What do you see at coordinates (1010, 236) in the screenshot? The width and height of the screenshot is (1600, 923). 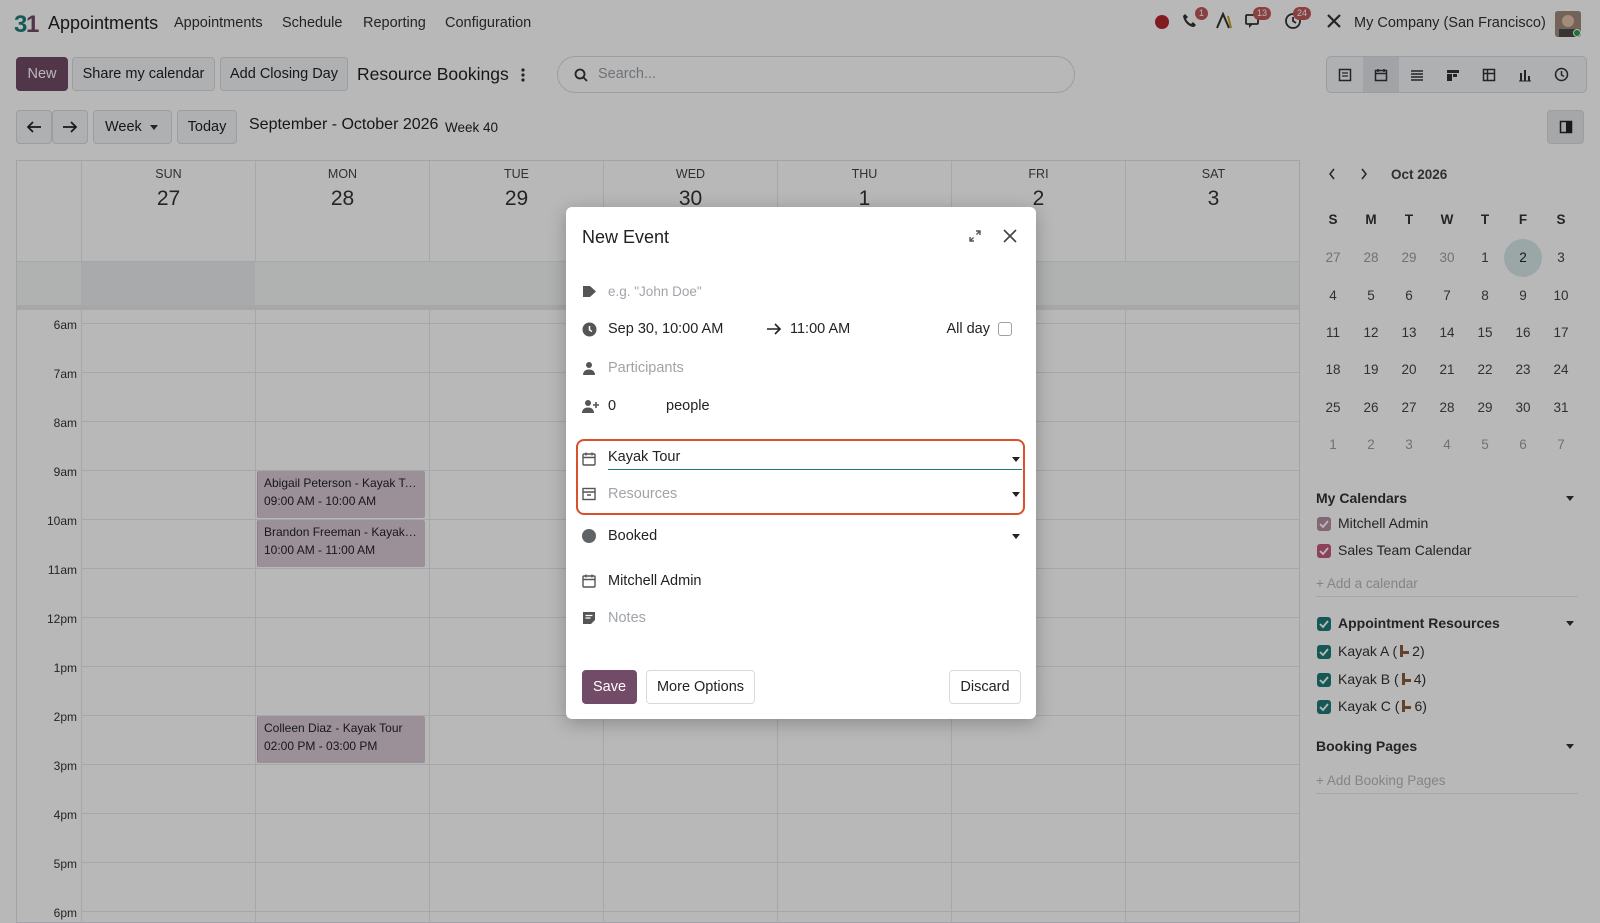 I see `close-icon` at bounding box center [1010, 236].